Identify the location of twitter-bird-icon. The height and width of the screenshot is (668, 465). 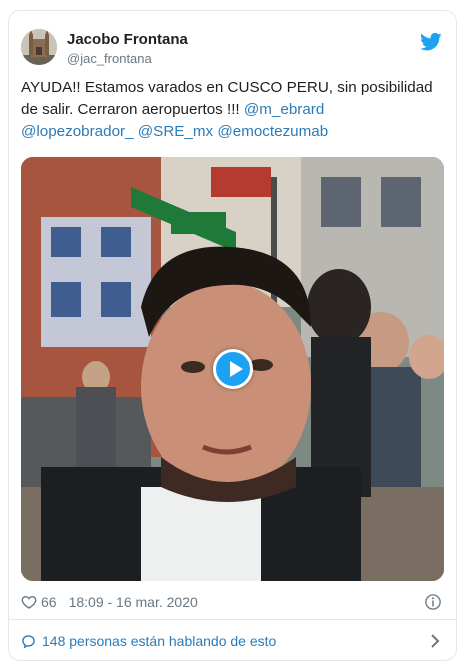
(431, 42).